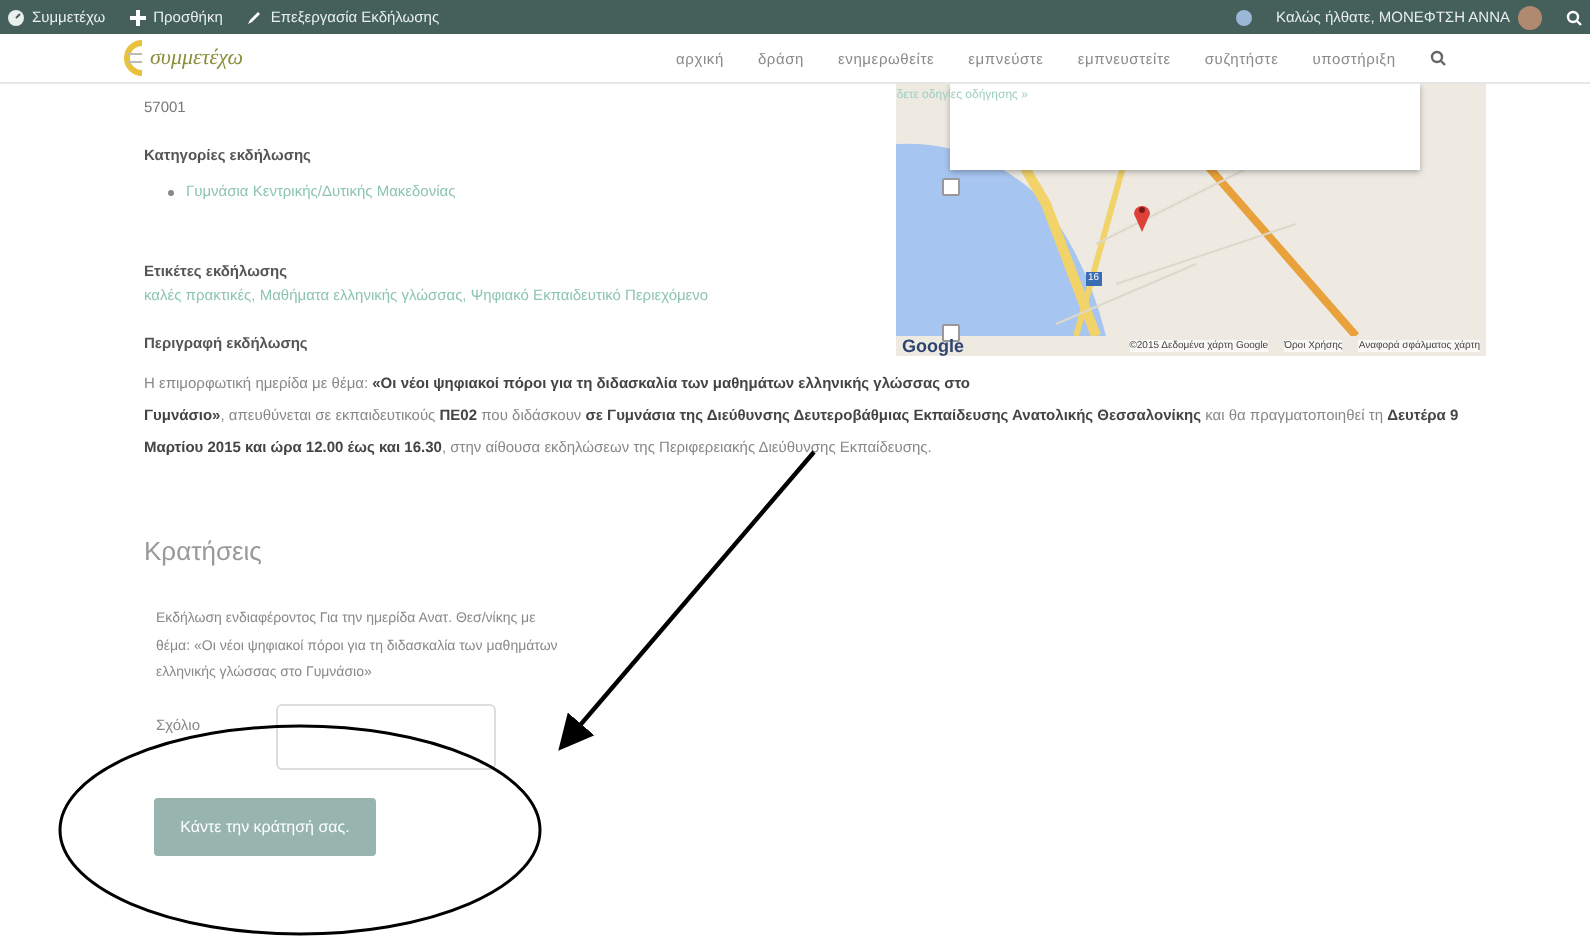 Image resolution: width=1590 pixels, height=940 pixels. What do you see at coordinates (254, 17) in the screenshot?
I see `pencil-icon` at bounding box center [254, 17].